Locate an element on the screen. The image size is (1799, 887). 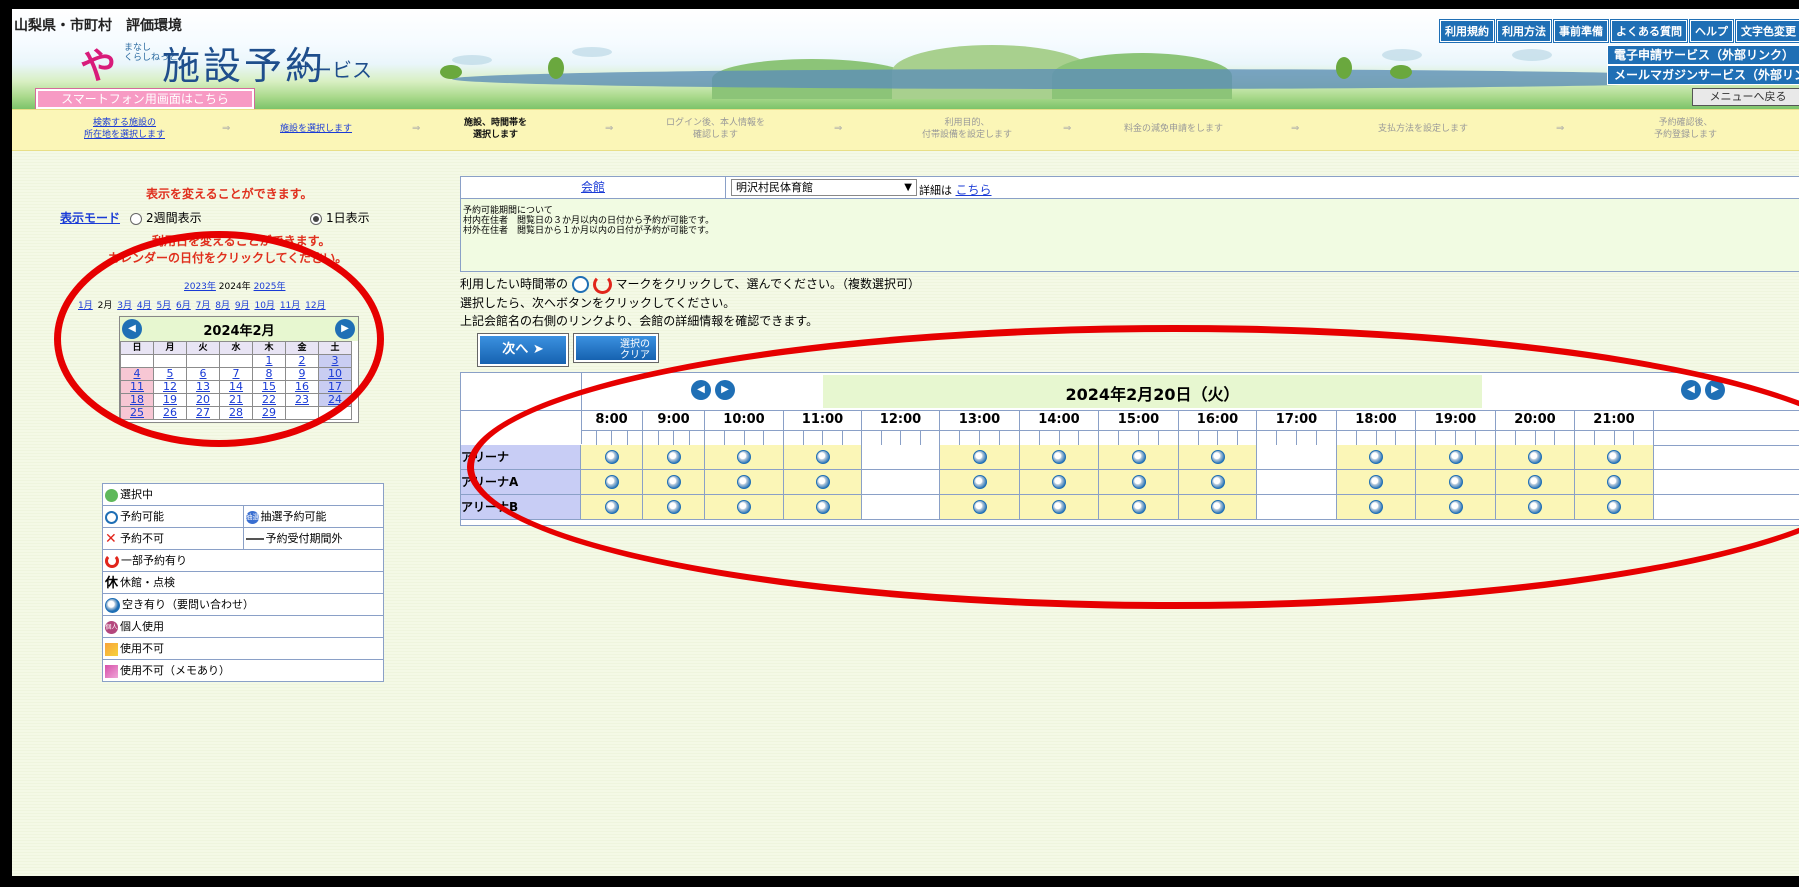
calendar-day-link: 27 is located at coordinates (203, 412).